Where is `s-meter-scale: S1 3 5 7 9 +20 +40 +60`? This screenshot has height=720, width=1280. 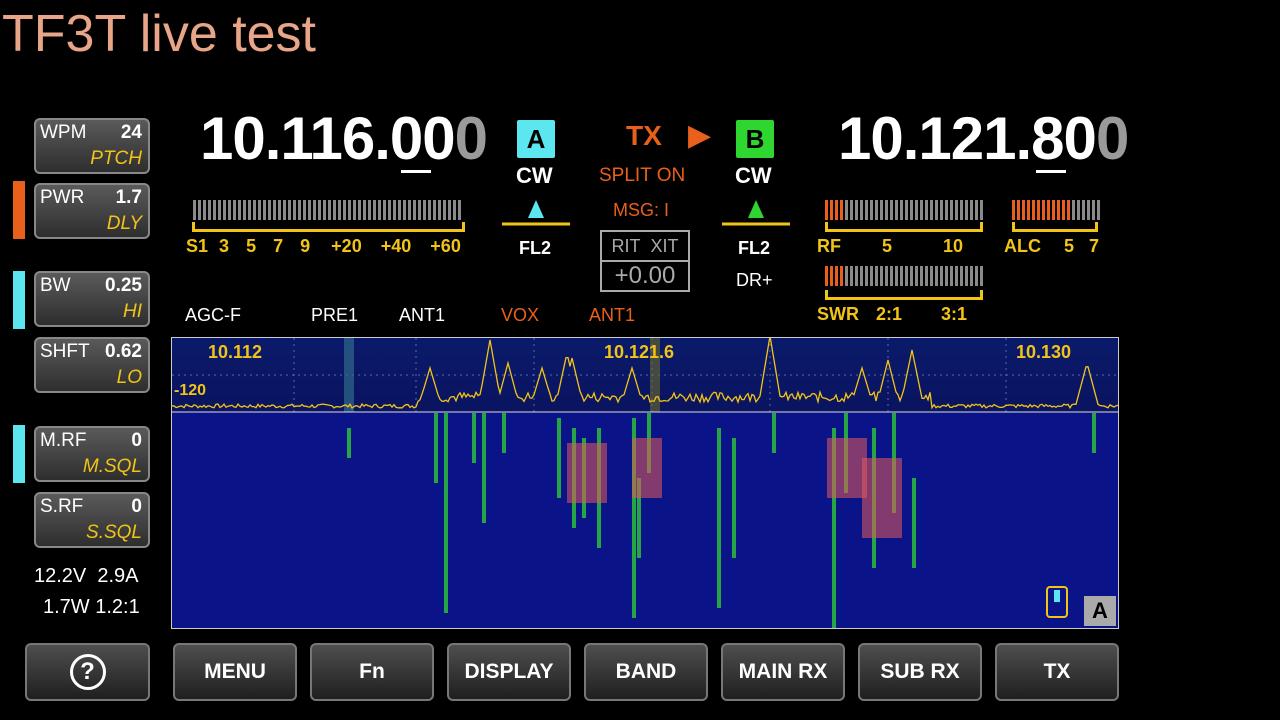
s-meter-scale: S1 3 5 7 9 +20 +40 +60 is located at coordinates (323, 246).